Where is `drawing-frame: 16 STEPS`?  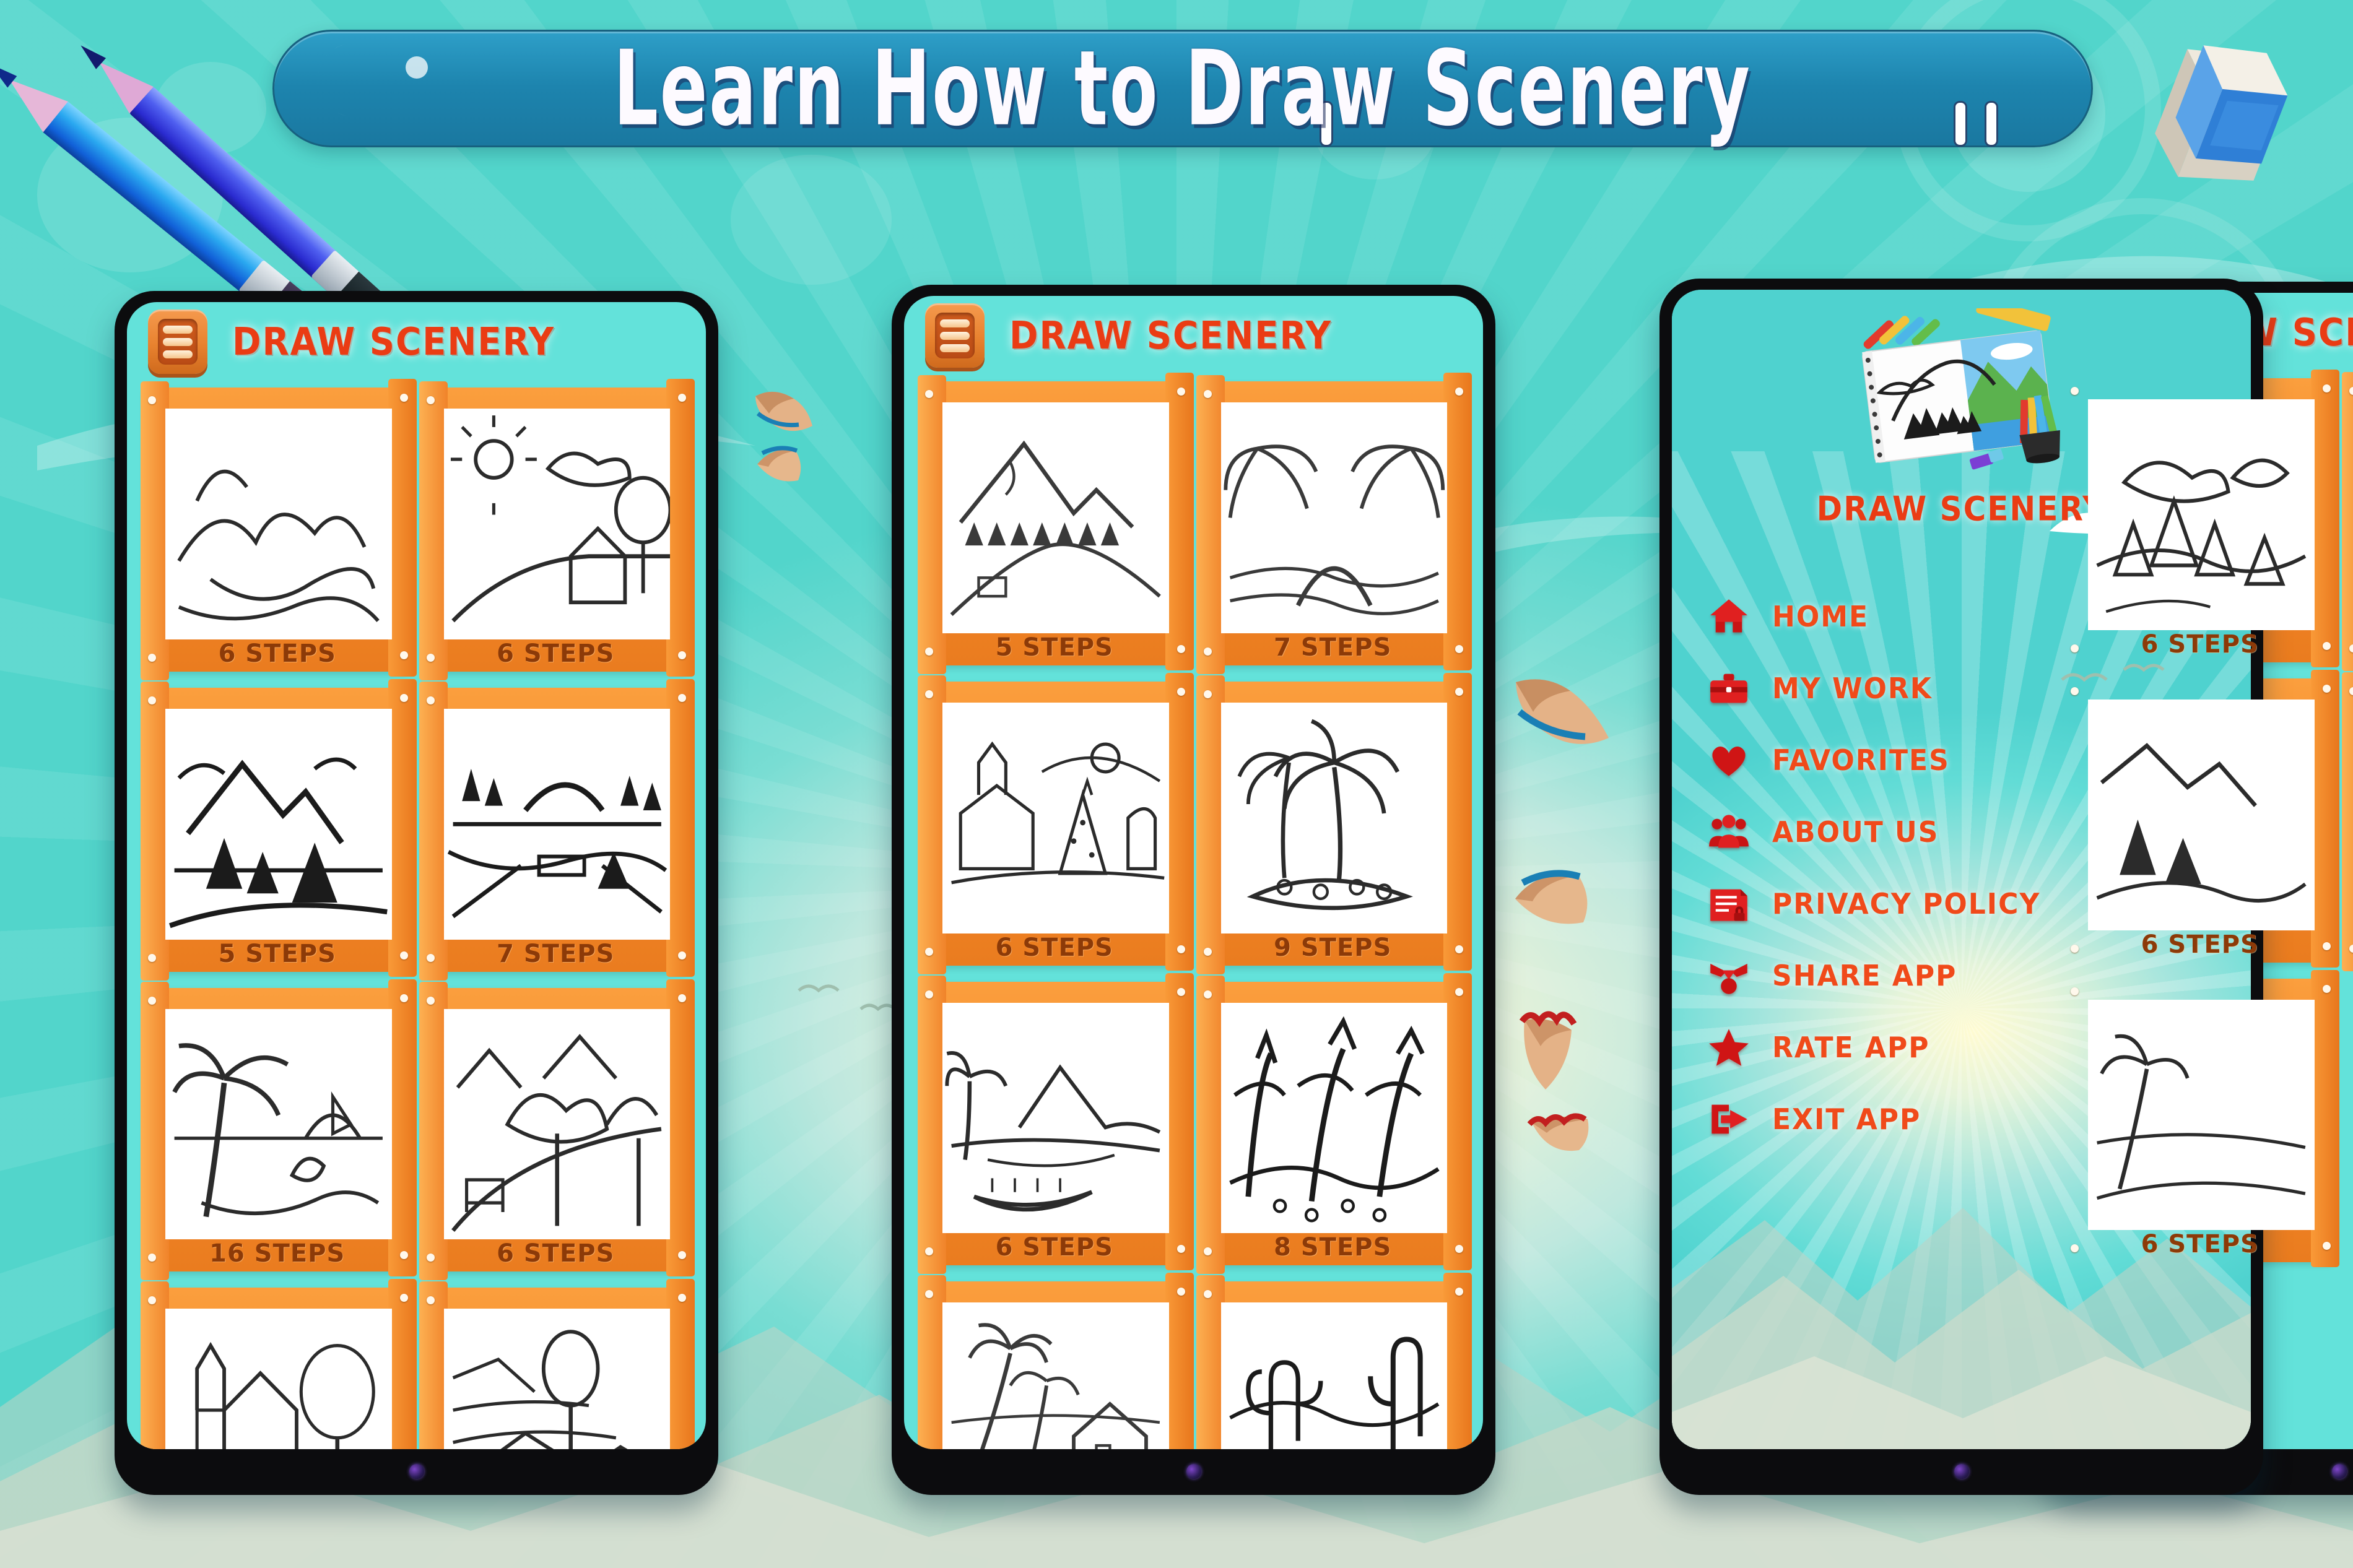 drawing-frame: 16 STEPS is located at coordinates (278, 1130).